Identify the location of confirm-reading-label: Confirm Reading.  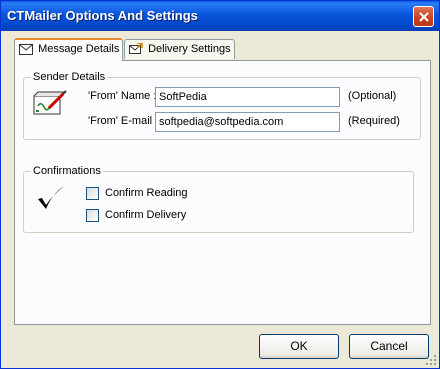
(146, 193).